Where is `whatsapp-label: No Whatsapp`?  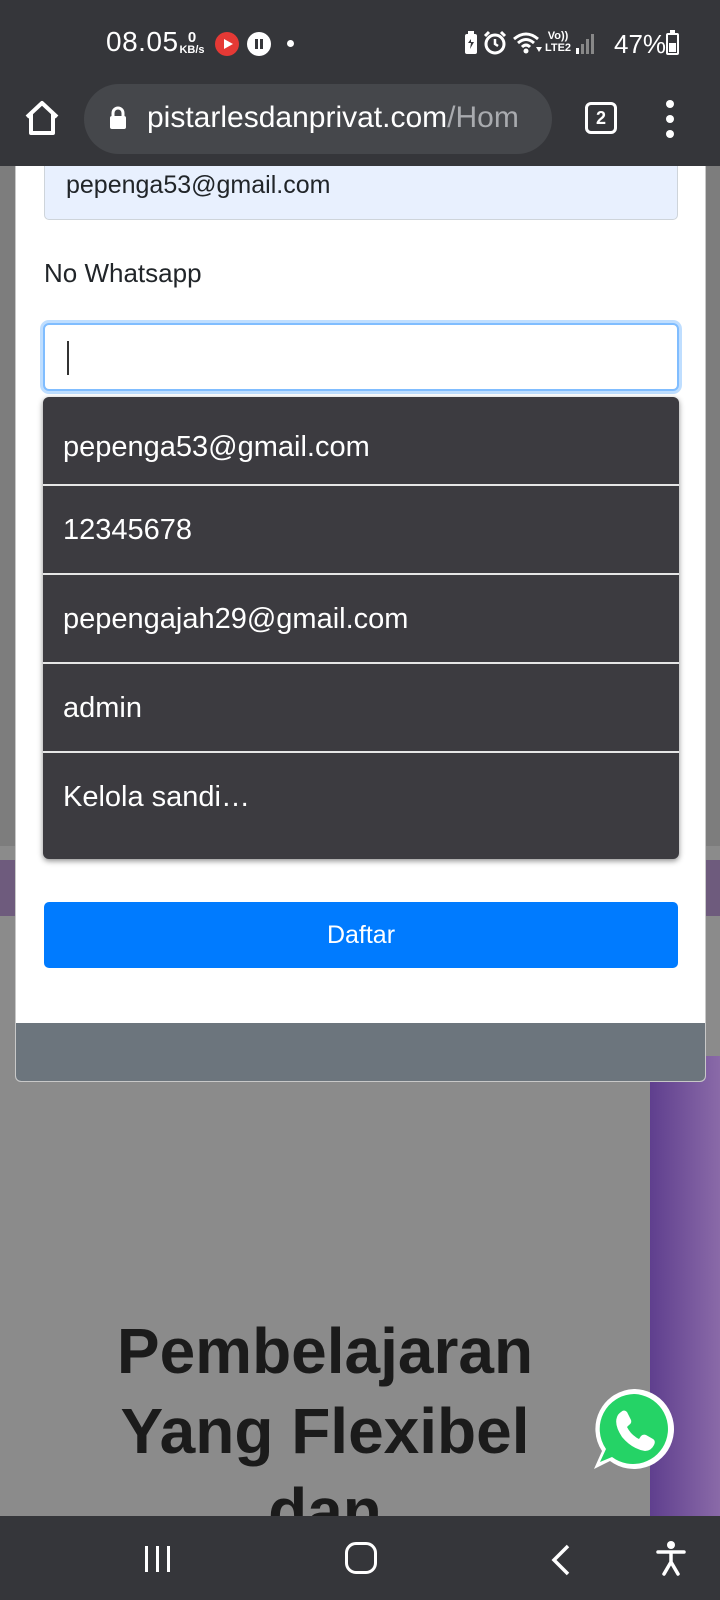 whatsapp-label: No Whatsapp is located at coordinates (123, 273).